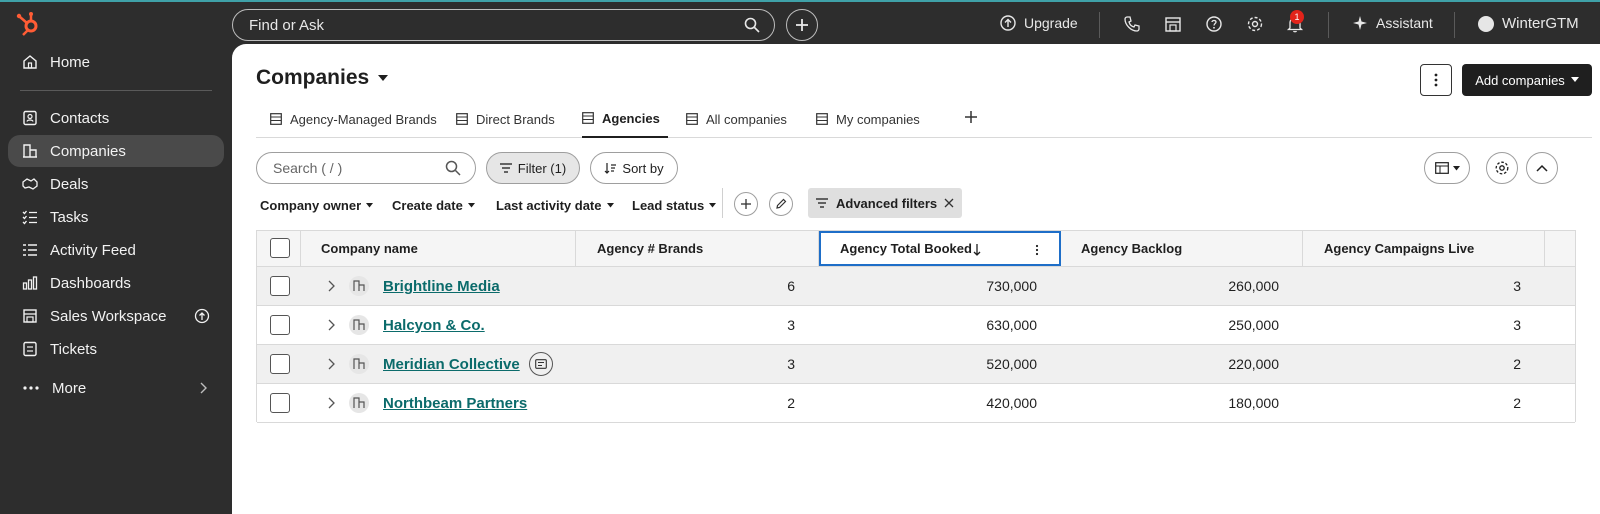  What do you see at coordinates (949, 203) in the screenshot?
I see `close-icon` at bounding box center [949, 203].